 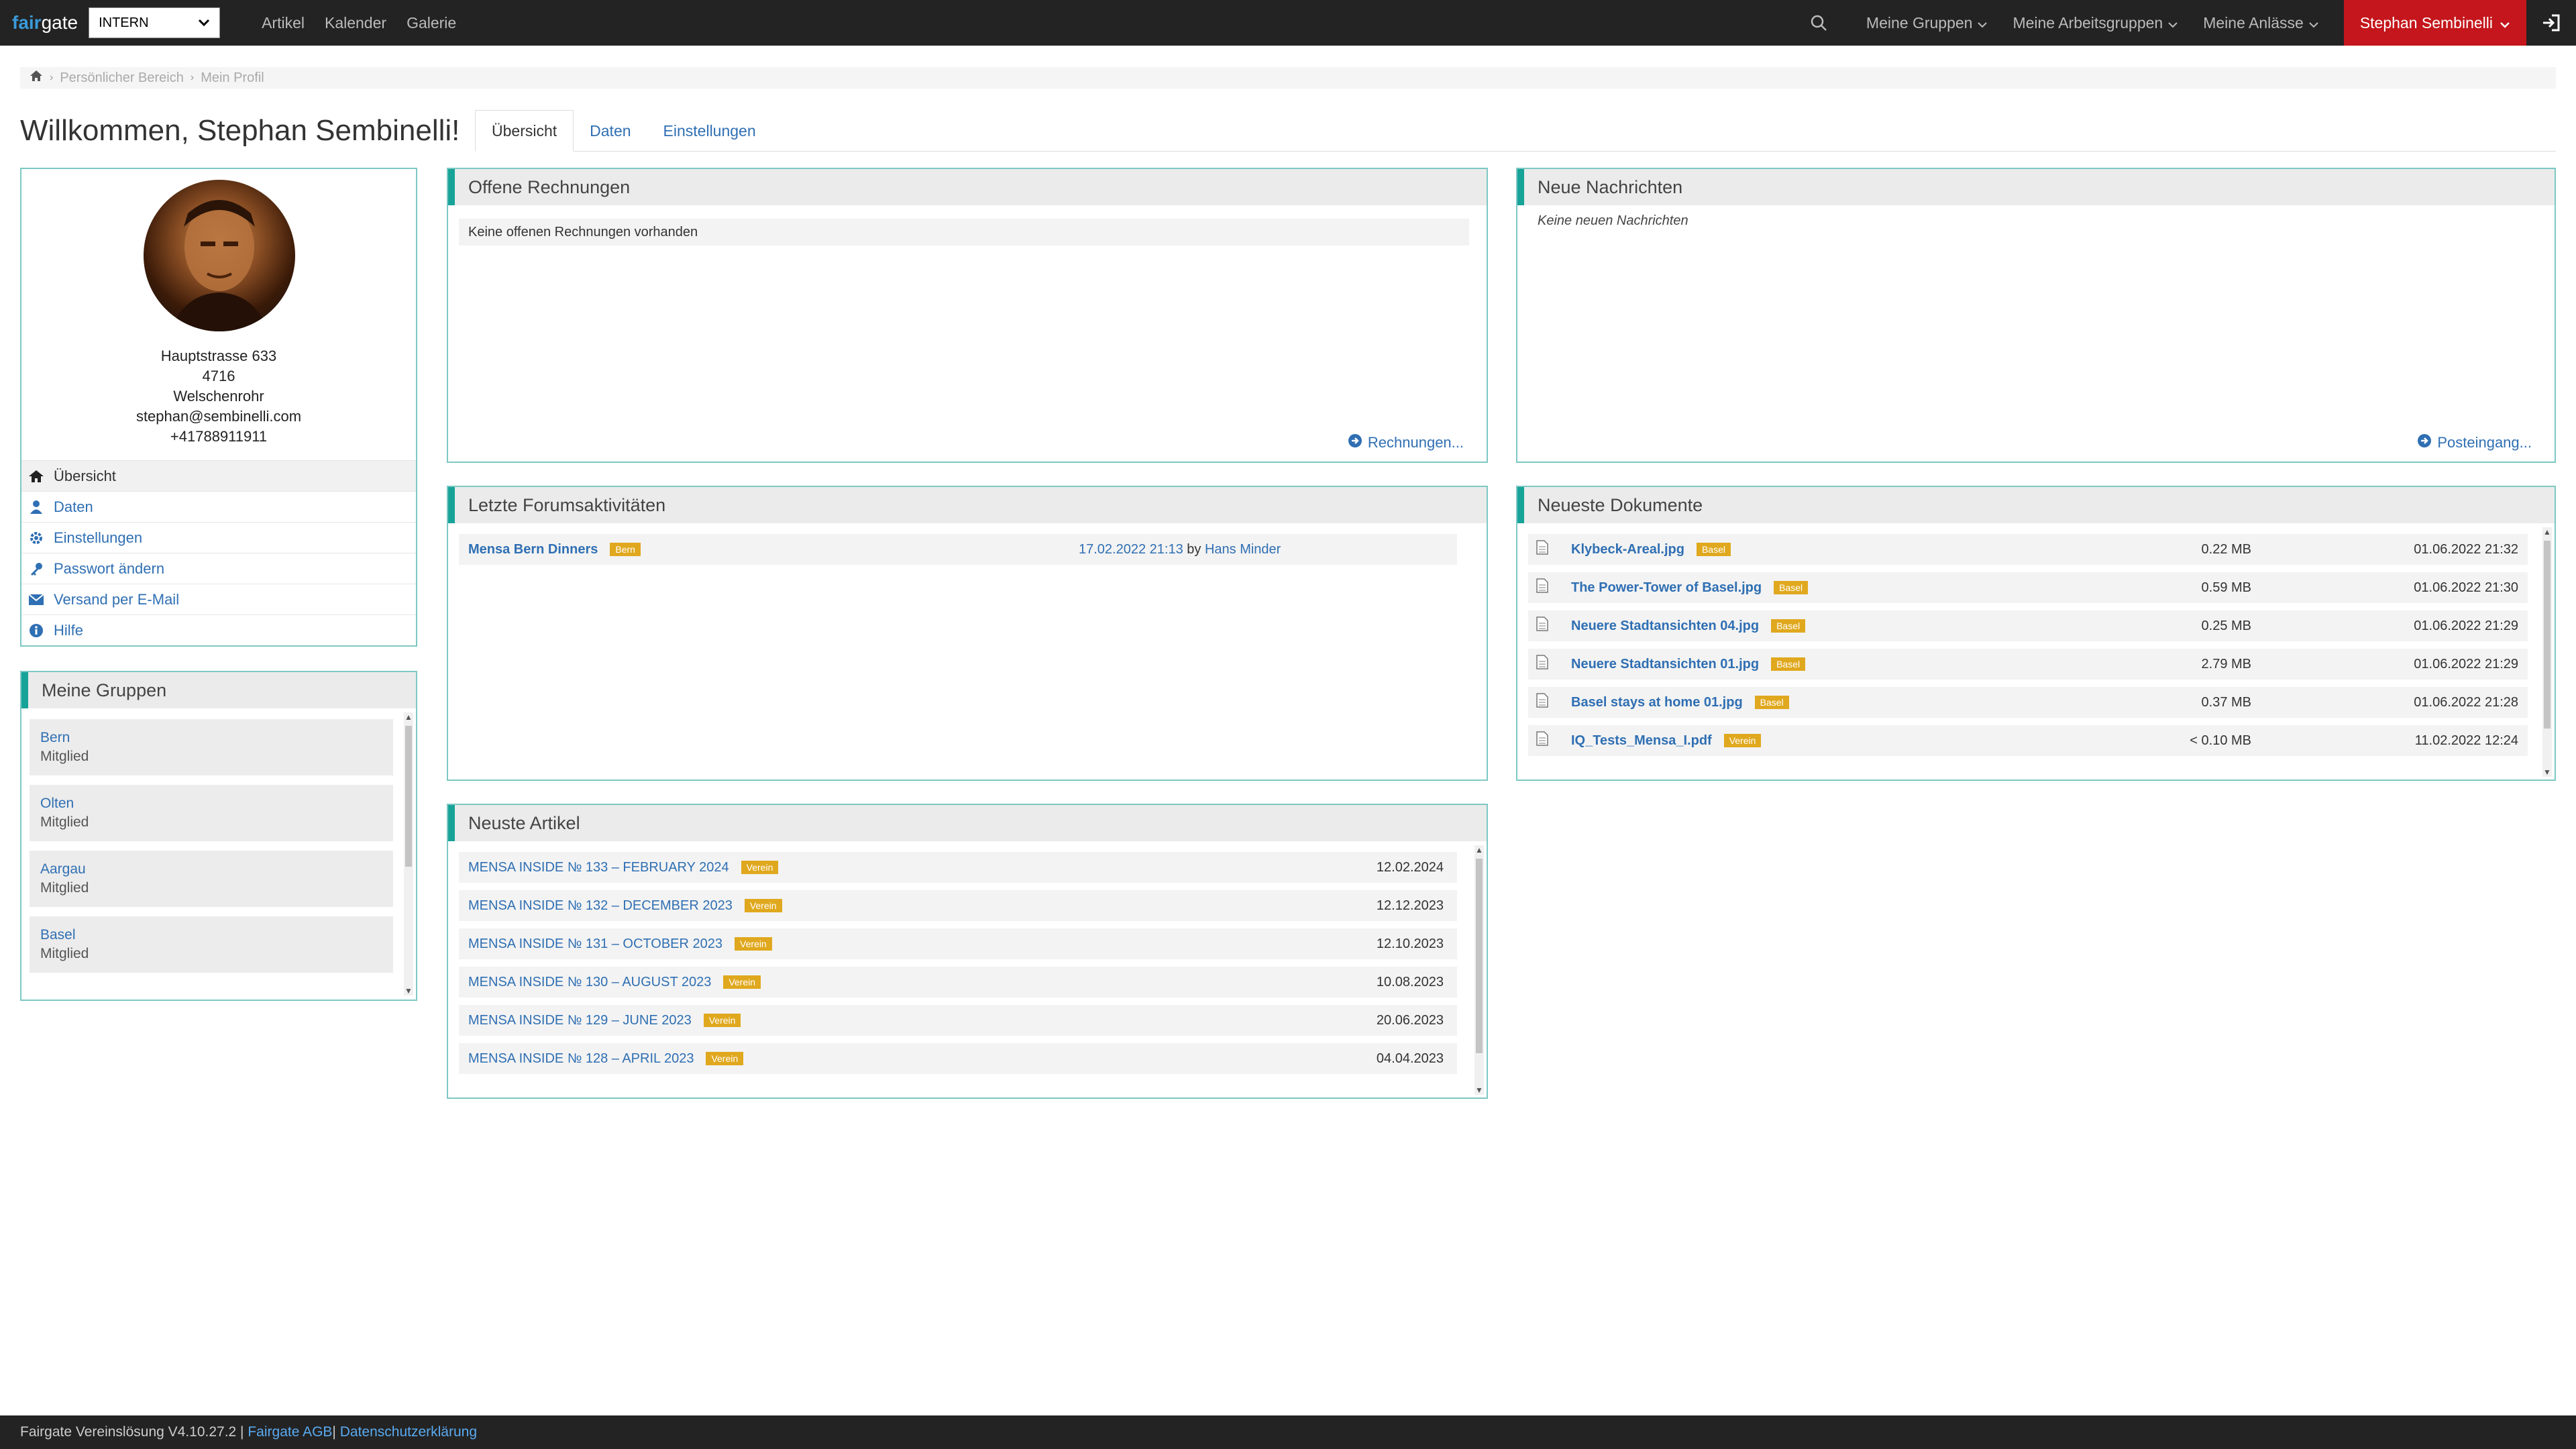 I want to click on group-item: Aargau Mitglied, so click(x=211, y=879).